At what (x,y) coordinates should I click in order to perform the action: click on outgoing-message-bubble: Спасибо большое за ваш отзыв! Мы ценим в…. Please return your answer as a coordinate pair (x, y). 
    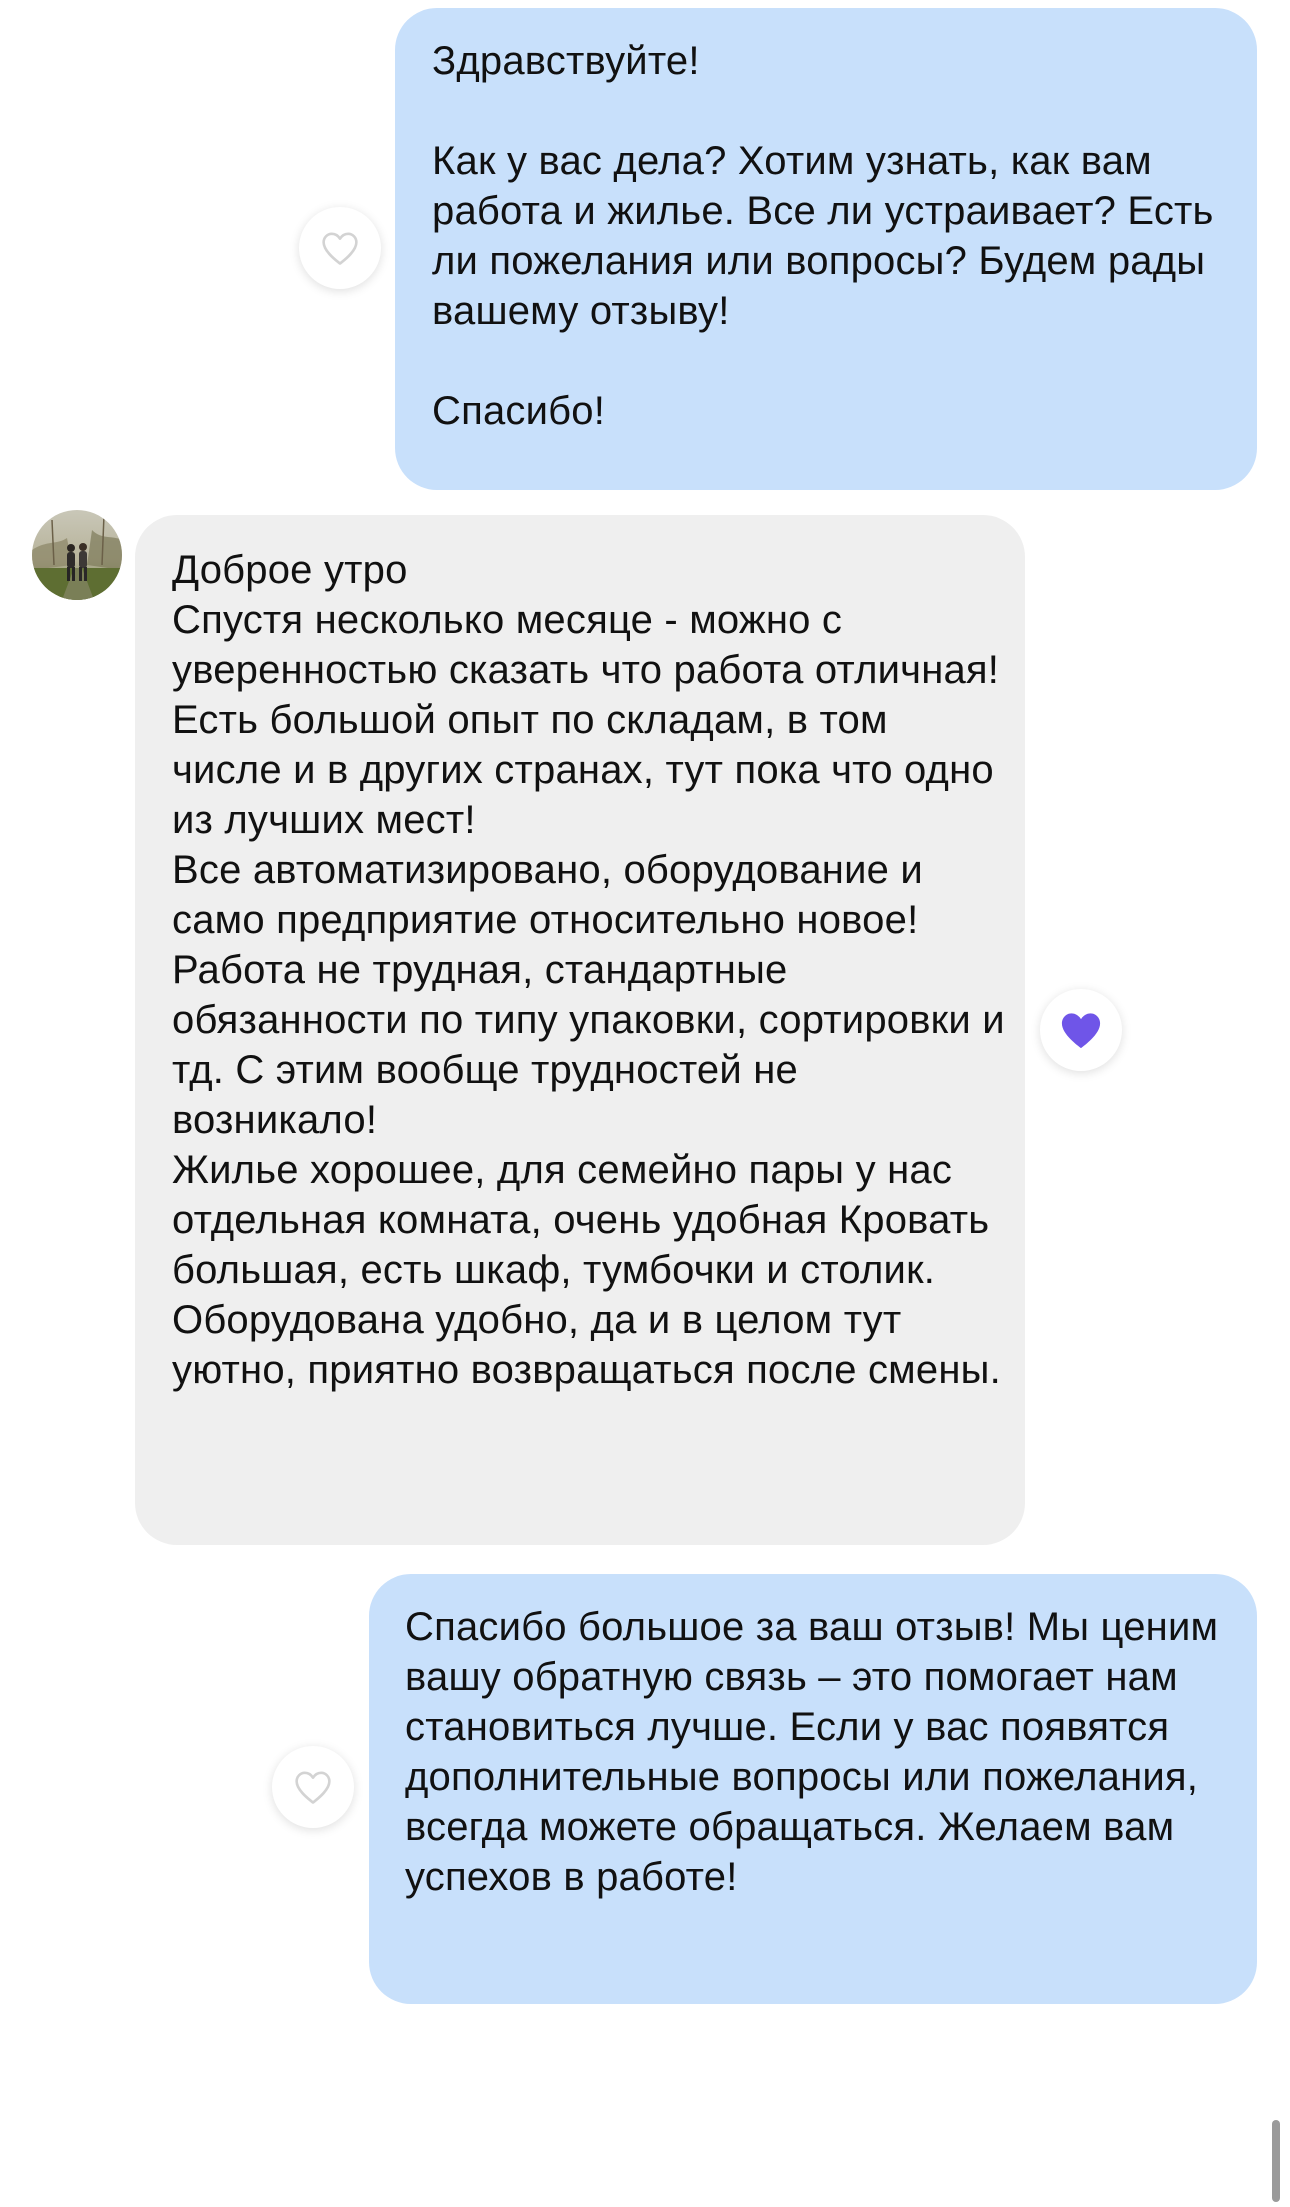
    Looking at the image, I should click on (813, 1789).